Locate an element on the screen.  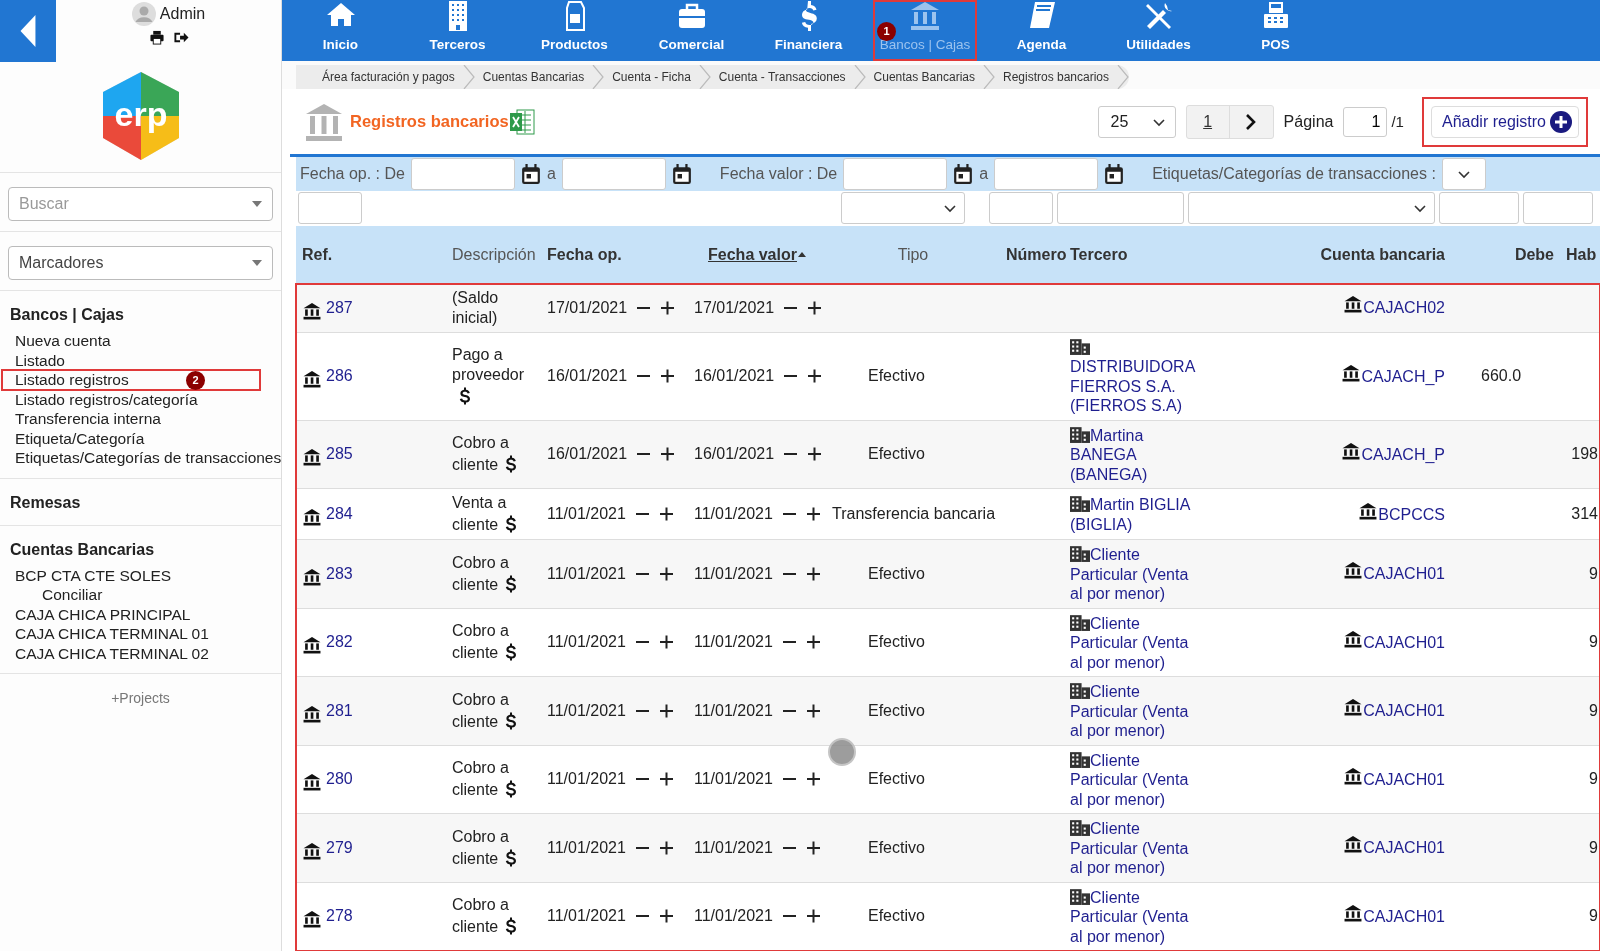
nav-tab: POS is located at coordinates (1275, 31).